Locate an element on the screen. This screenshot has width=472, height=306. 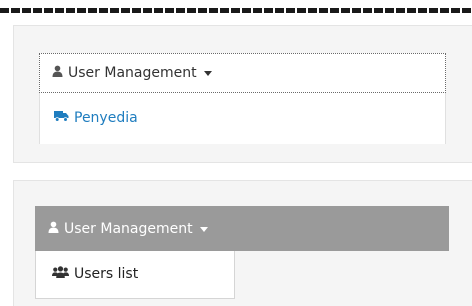
dropdown-menu: Users list is located at coordinates (135, 275).